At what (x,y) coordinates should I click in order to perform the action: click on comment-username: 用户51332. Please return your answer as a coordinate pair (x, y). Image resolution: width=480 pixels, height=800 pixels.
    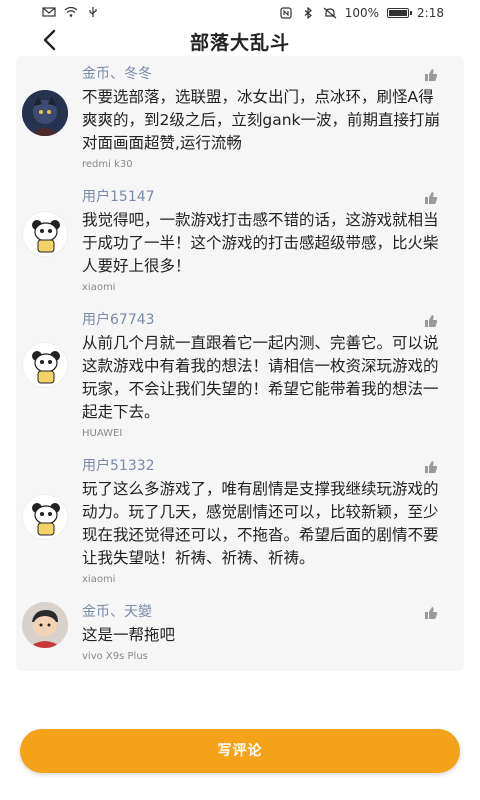
    Looking at the image, I should click on (262, 466).